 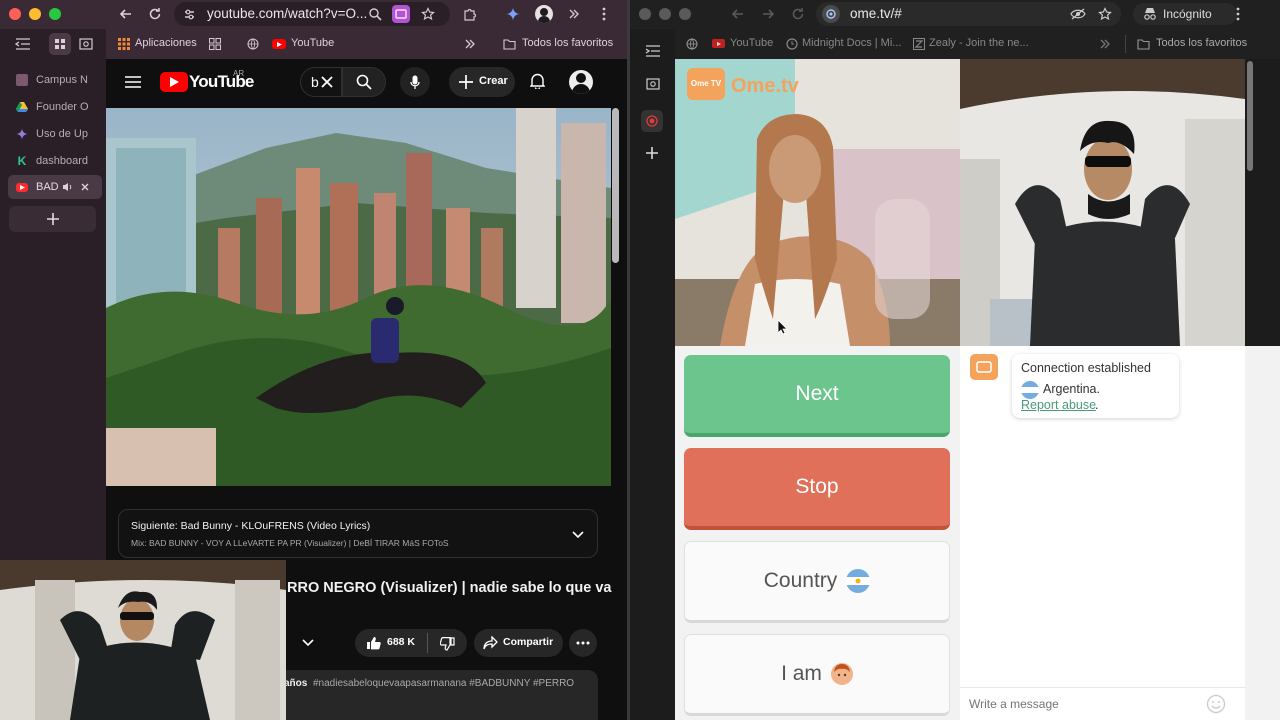 I want to click on record-tab-icon, so click(x=652, y=121).